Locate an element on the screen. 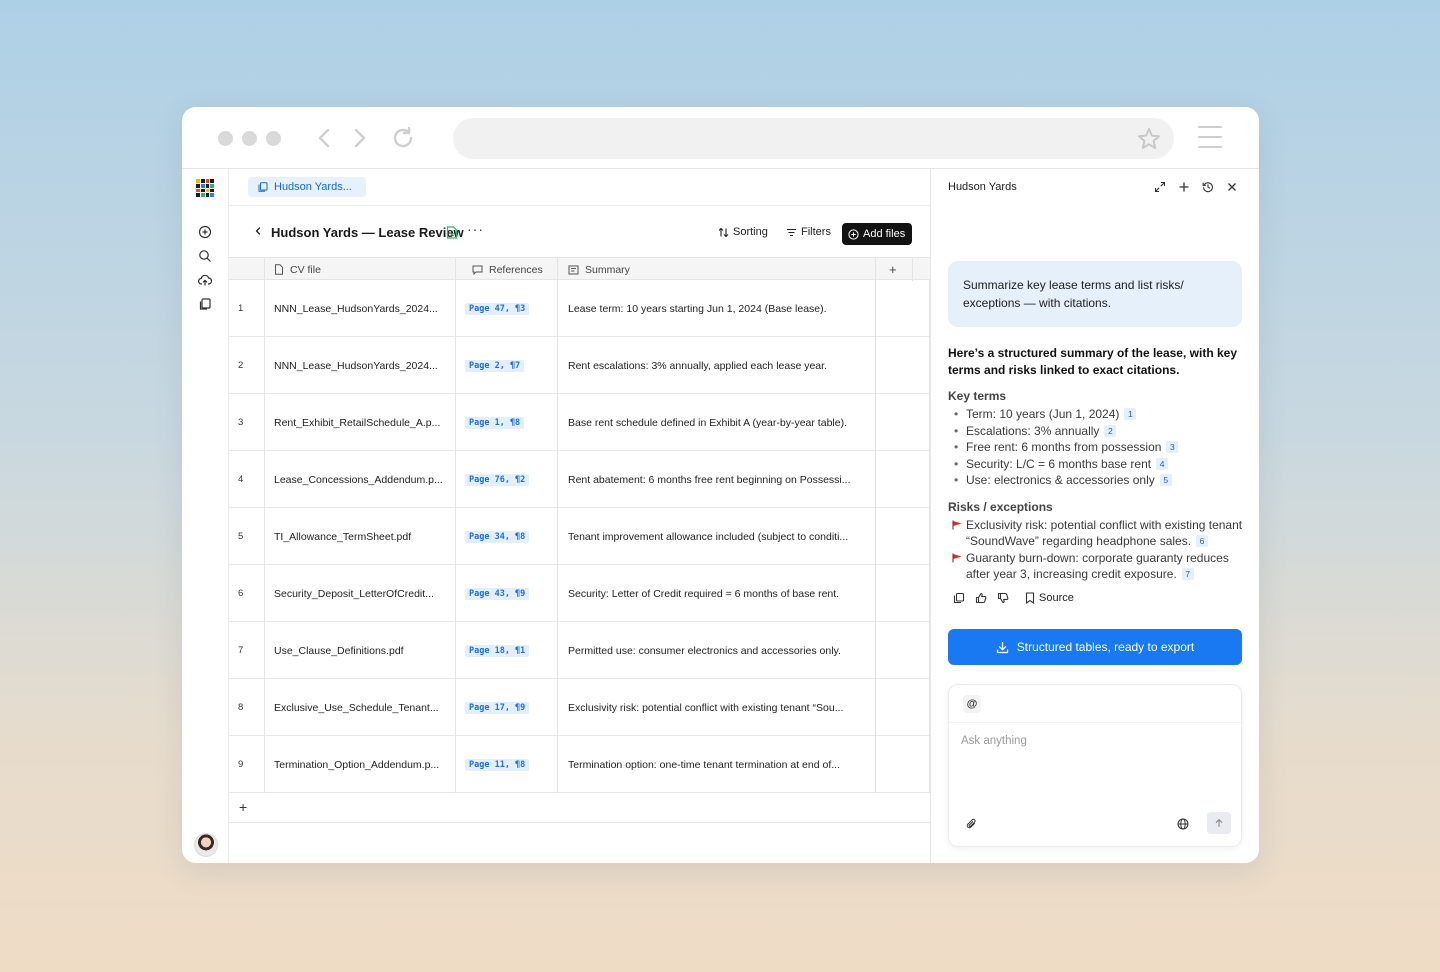  page-reference-chip: Page 18, ¶1 is located at coordinates (497, 650).